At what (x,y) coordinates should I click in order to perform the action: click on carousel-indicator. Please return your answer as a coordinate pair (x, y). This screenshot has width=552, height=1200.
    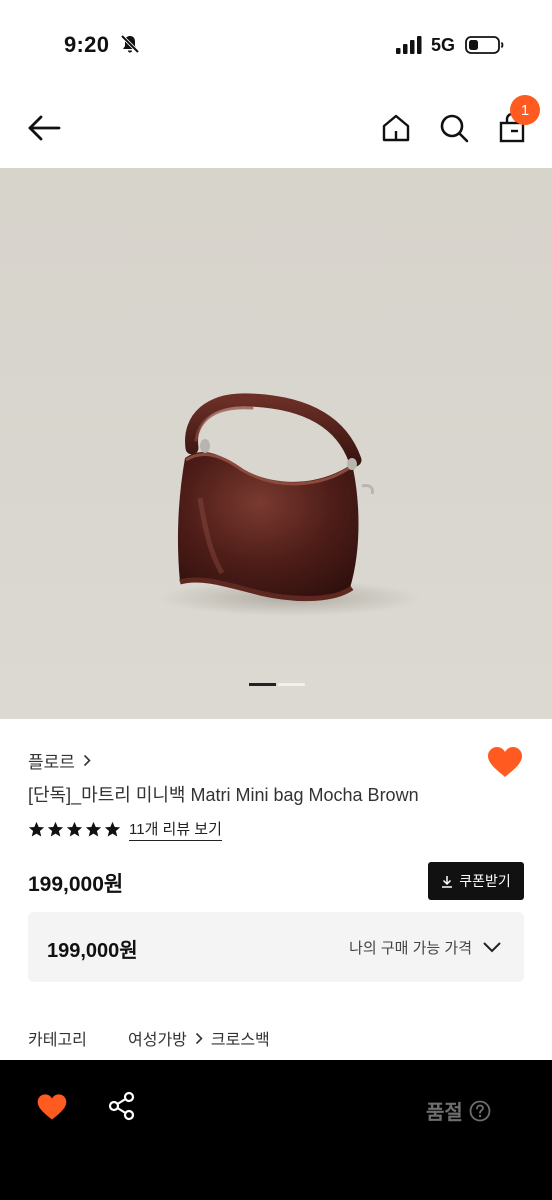
    Looking at the image, I should click on (277, 684).